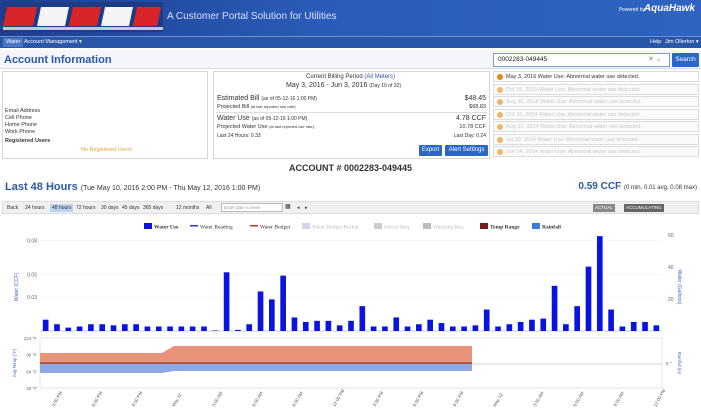  I want to click on y-tick-label-right: 20, so click(671, 300).